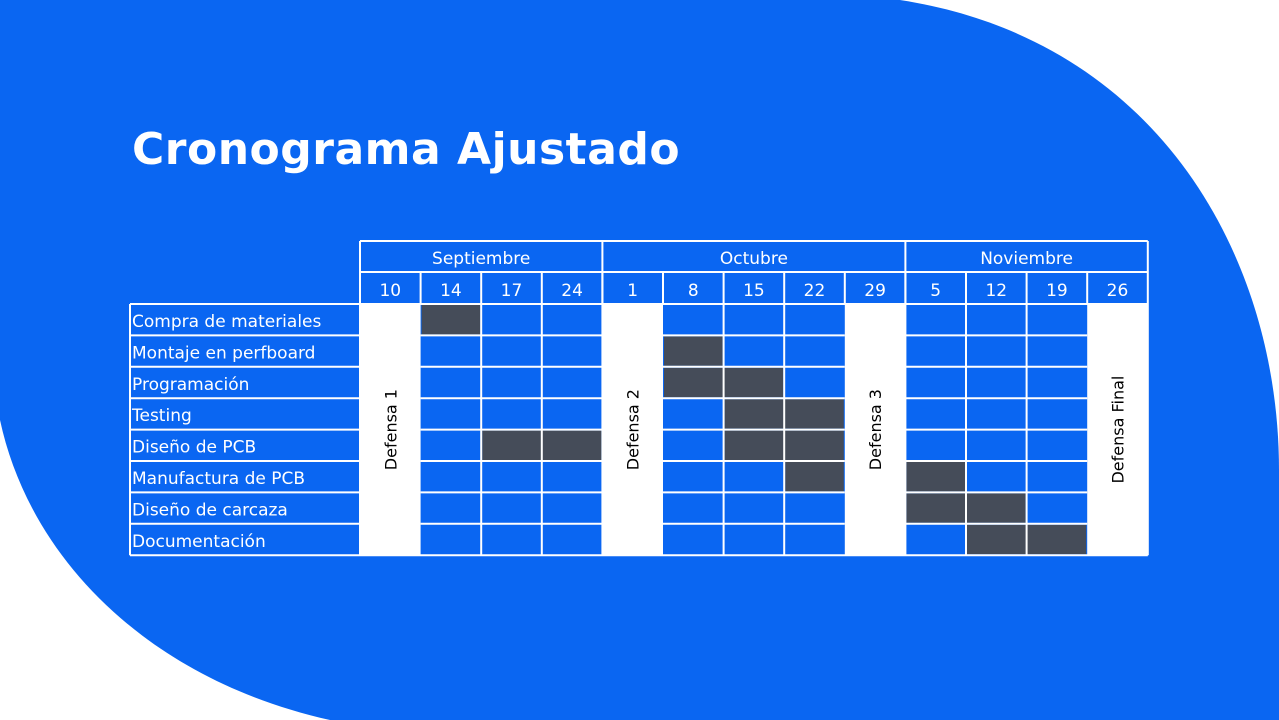 The width and height of the screenshot is (1279, 720). I want to click on task-label: Documentación, so click(199, 542).